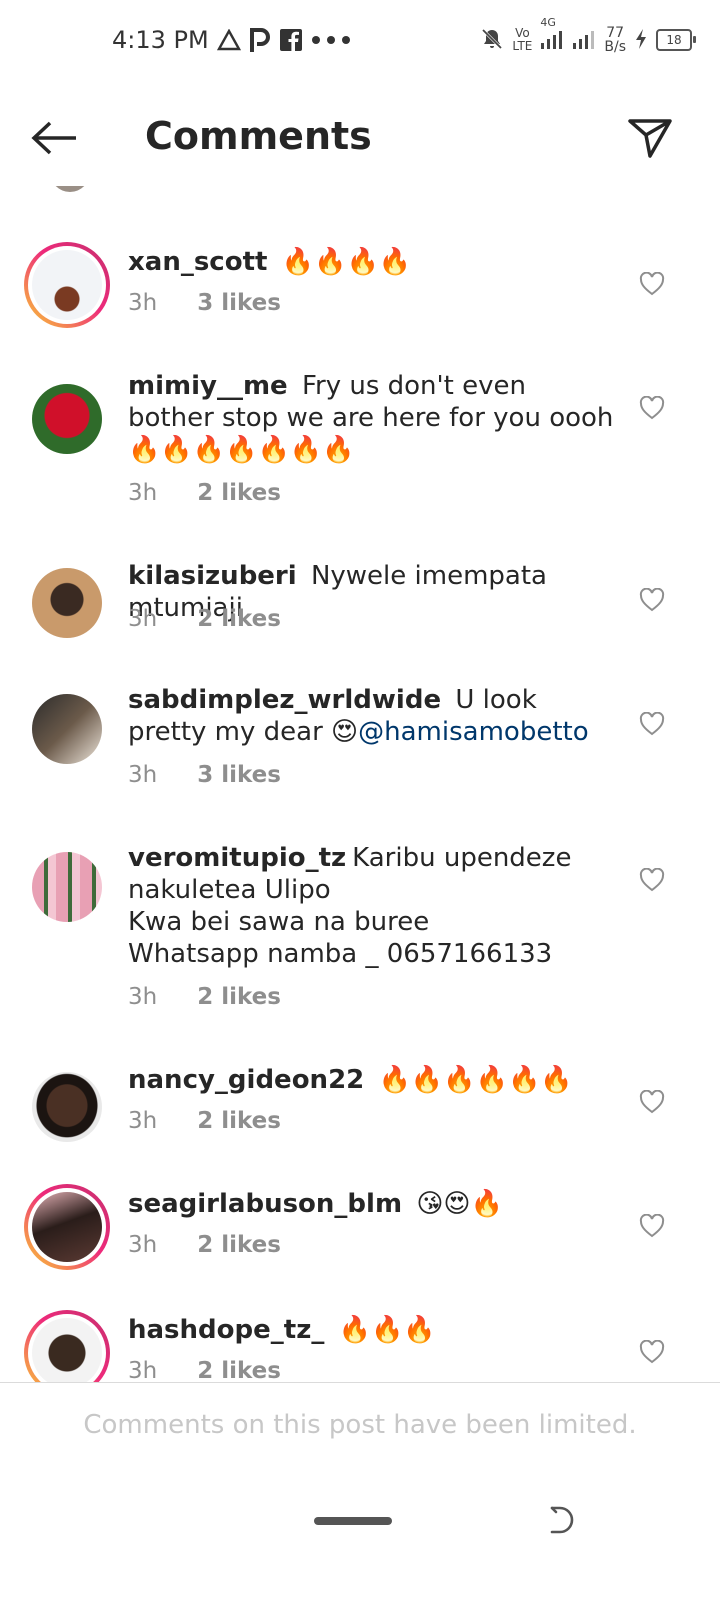  I want to click on signal-icon: 4G, so click(552, 34).